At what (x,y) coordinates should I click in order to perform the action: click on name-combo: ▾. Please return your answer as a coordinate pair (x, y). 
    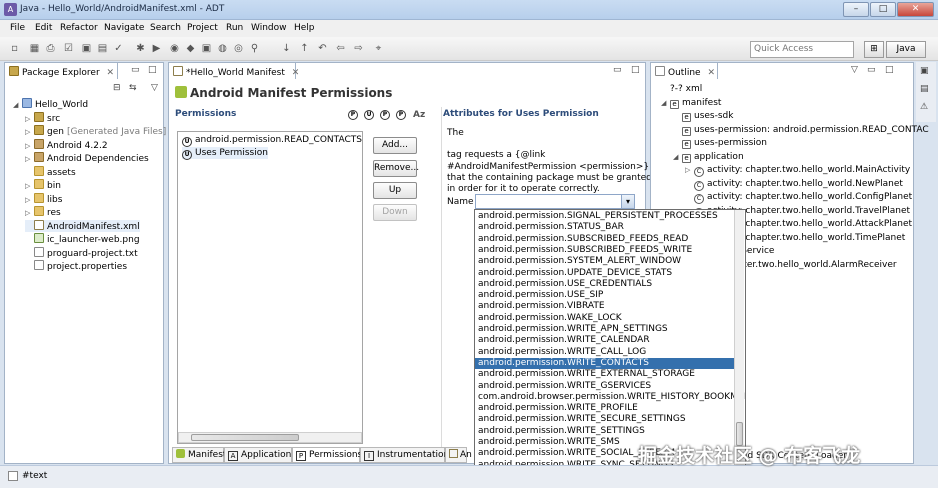
    Looking at the image, I should click on (555, 201).